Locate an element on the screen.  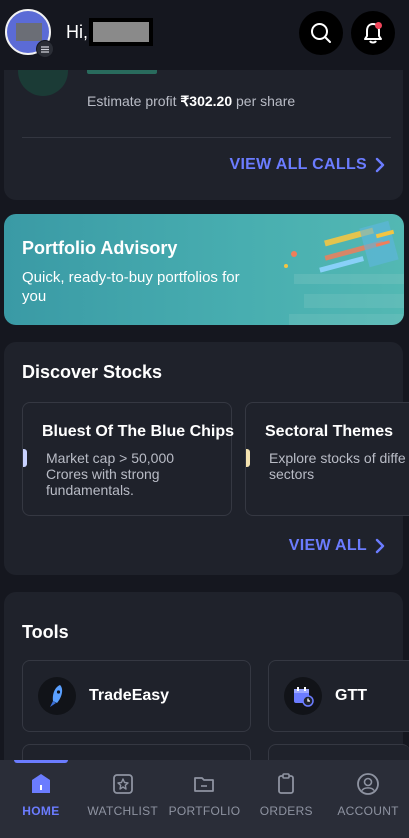
view-all-calls-link: VIEW ALL CALLS is located at coordinates (307, 165).